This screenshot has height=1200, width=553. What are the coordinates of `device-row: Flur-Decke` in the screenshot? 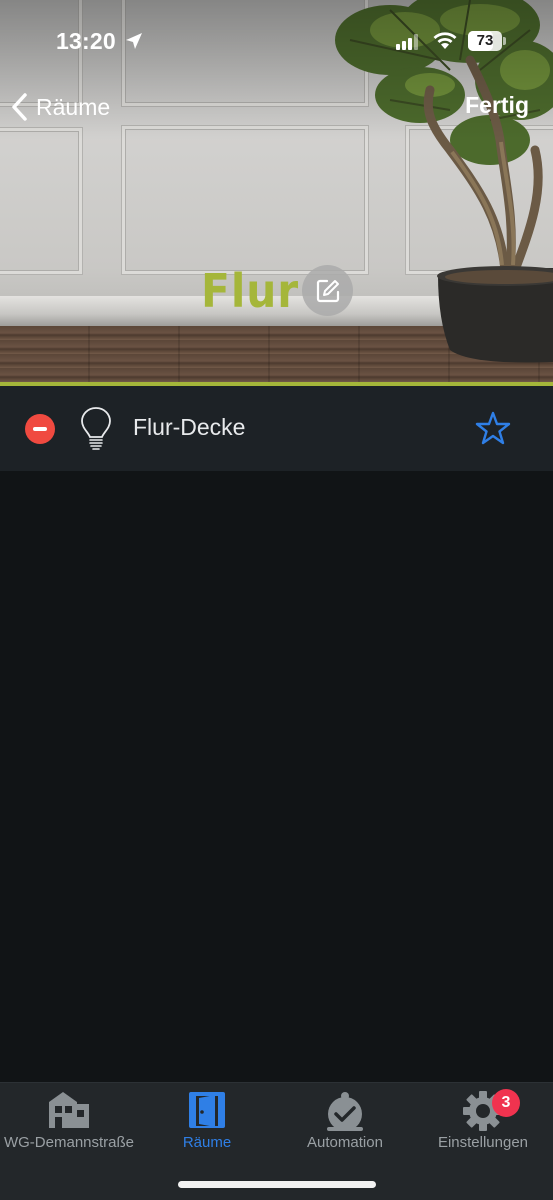 It's located at (276, 428).